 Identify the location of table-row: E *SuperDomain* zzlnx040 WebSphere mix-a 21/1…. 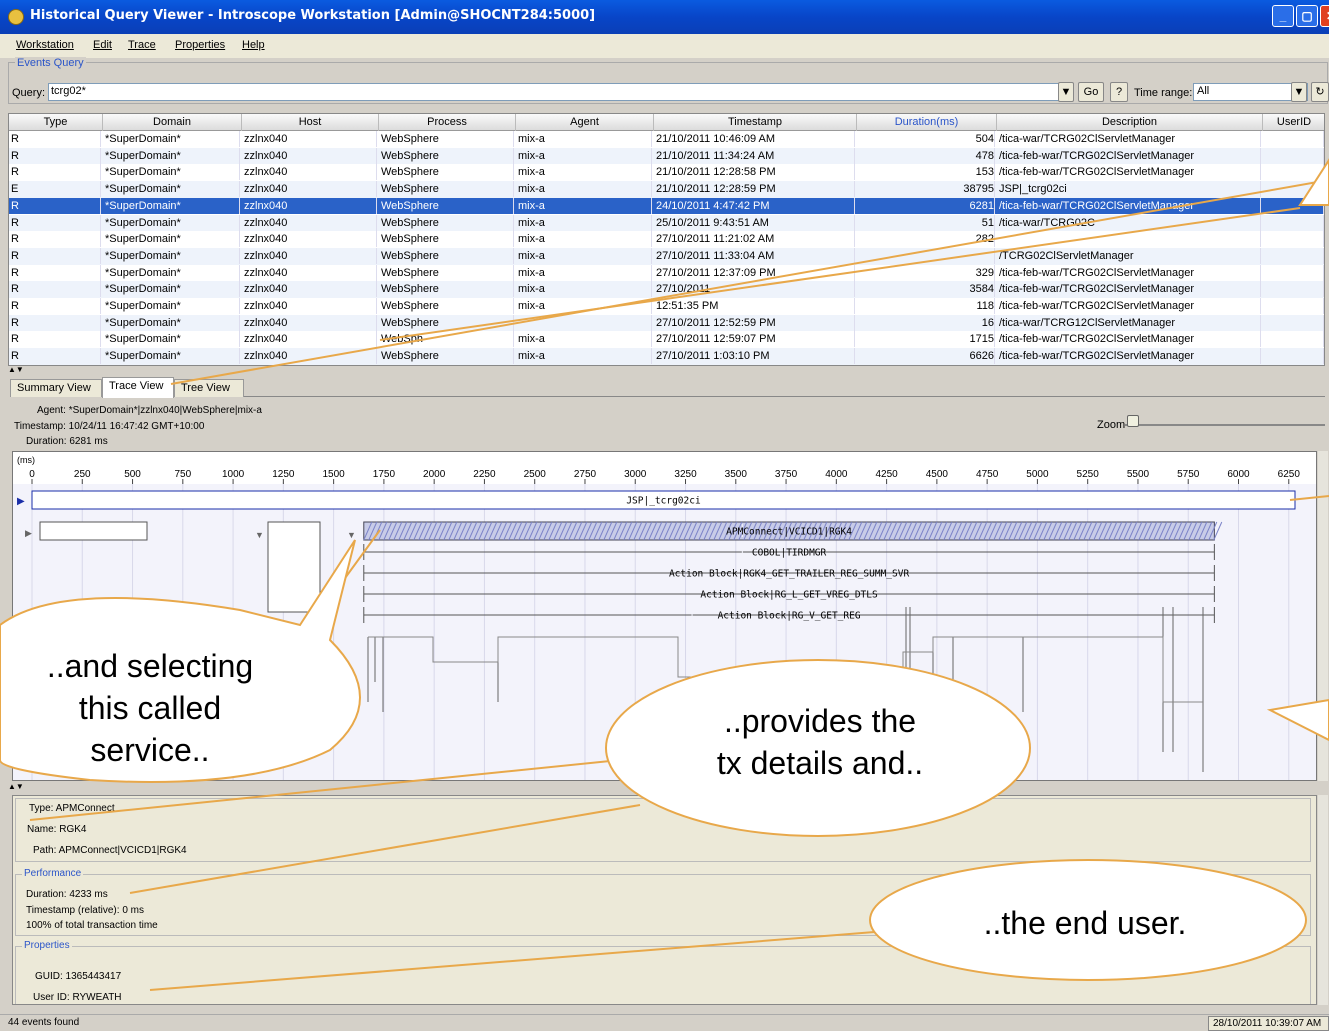
(666, 189).